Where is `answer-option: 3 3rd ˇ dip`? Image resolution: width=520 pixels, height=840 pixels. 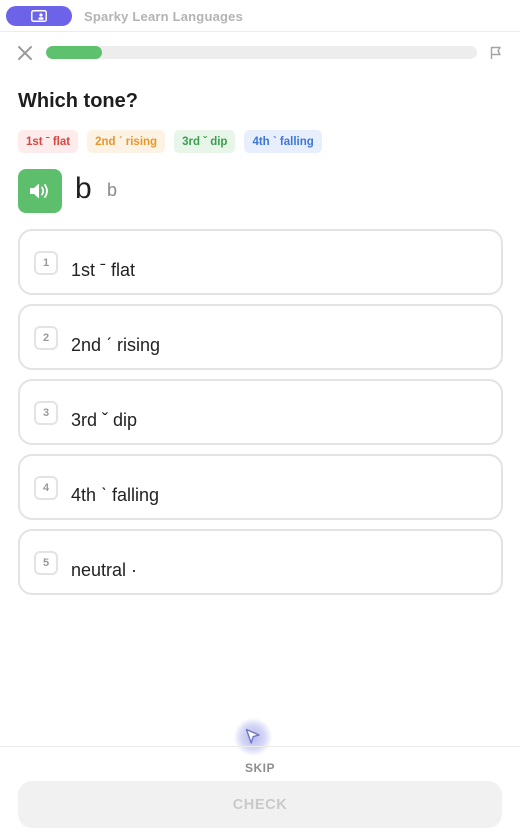 answer-option: 3 3rd ˇ dip is located at coordinates (260, 412).